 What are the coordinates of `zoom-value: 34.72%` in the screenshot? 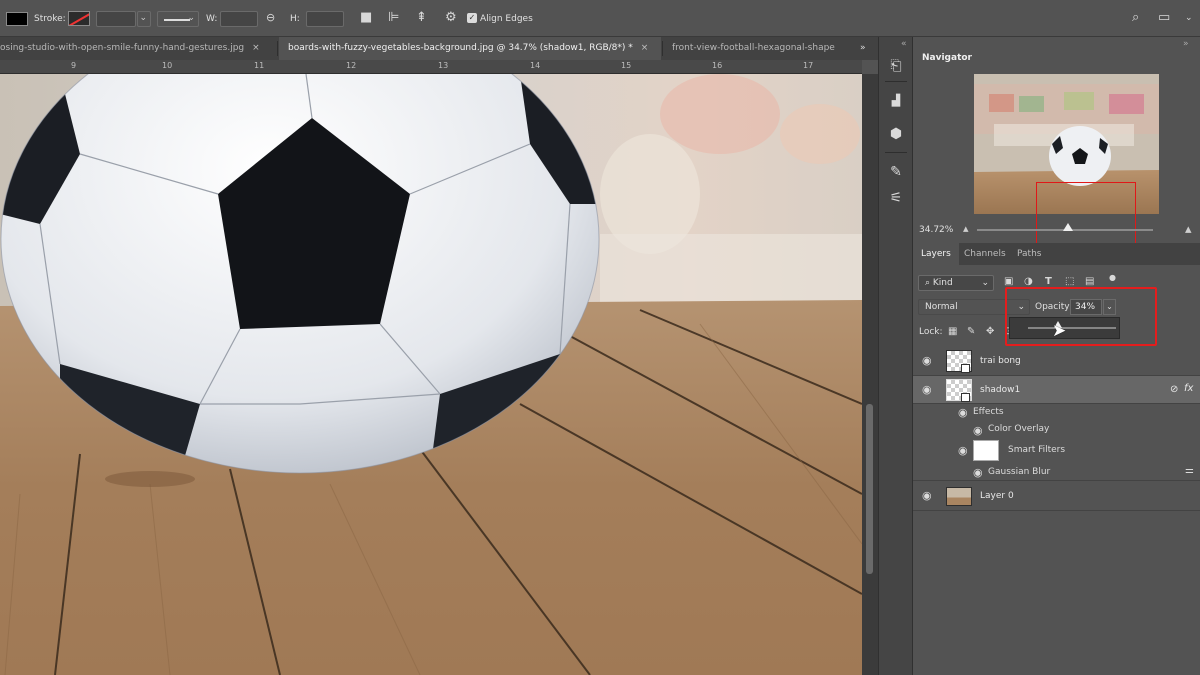 It's located at (936, 230).